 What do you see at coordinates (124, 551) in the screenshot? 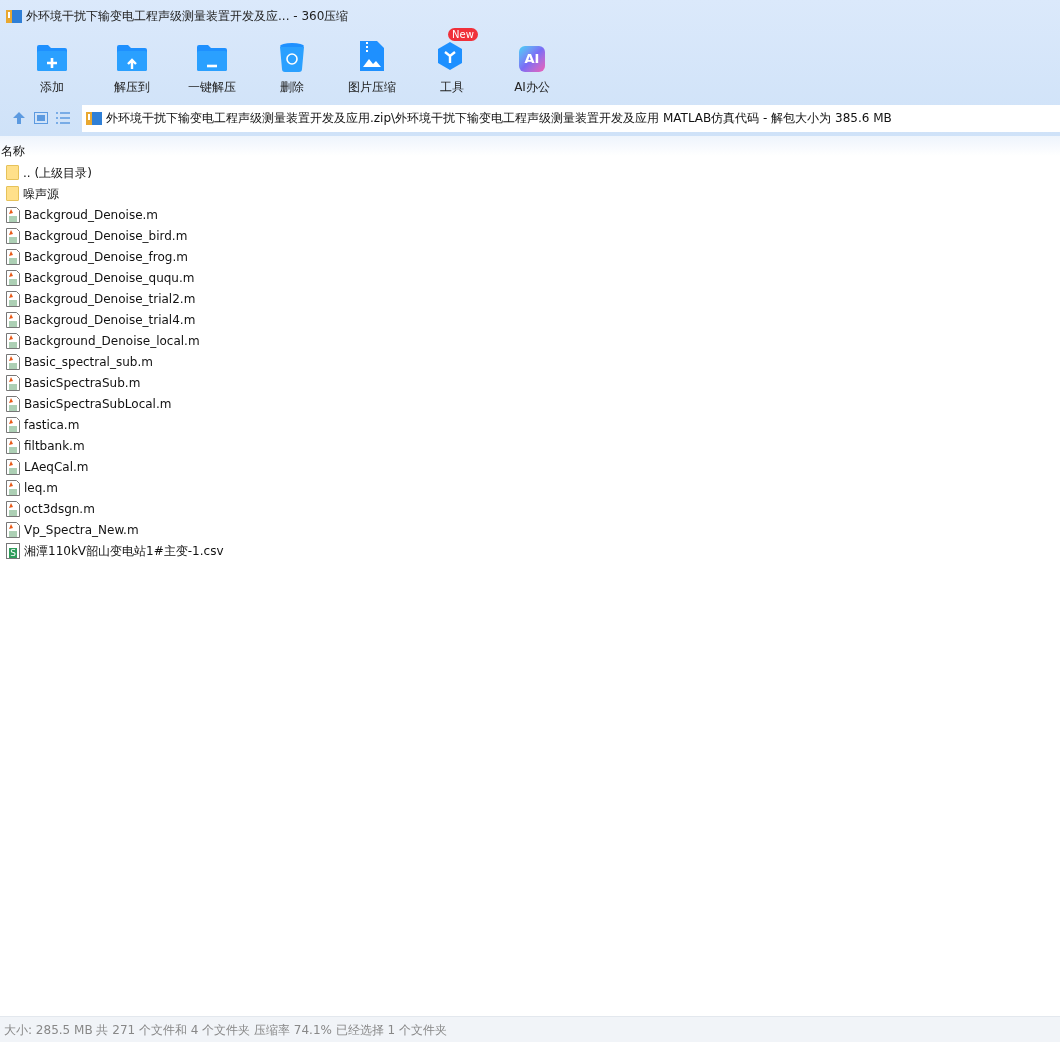
I see `file-name: 湘潭110kV韶山变电站1#主变-1.csv` at bounding box center [124, 551].